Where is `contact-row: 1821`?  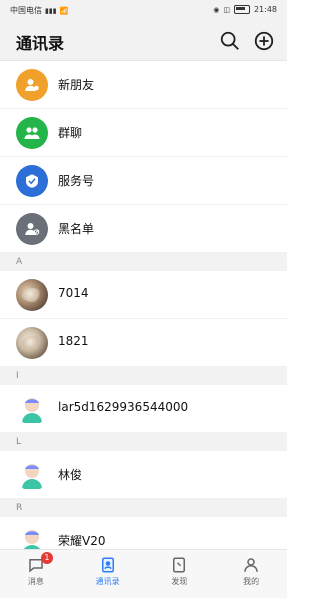
contact-row: 1821 is located at coordinates (143, 343).